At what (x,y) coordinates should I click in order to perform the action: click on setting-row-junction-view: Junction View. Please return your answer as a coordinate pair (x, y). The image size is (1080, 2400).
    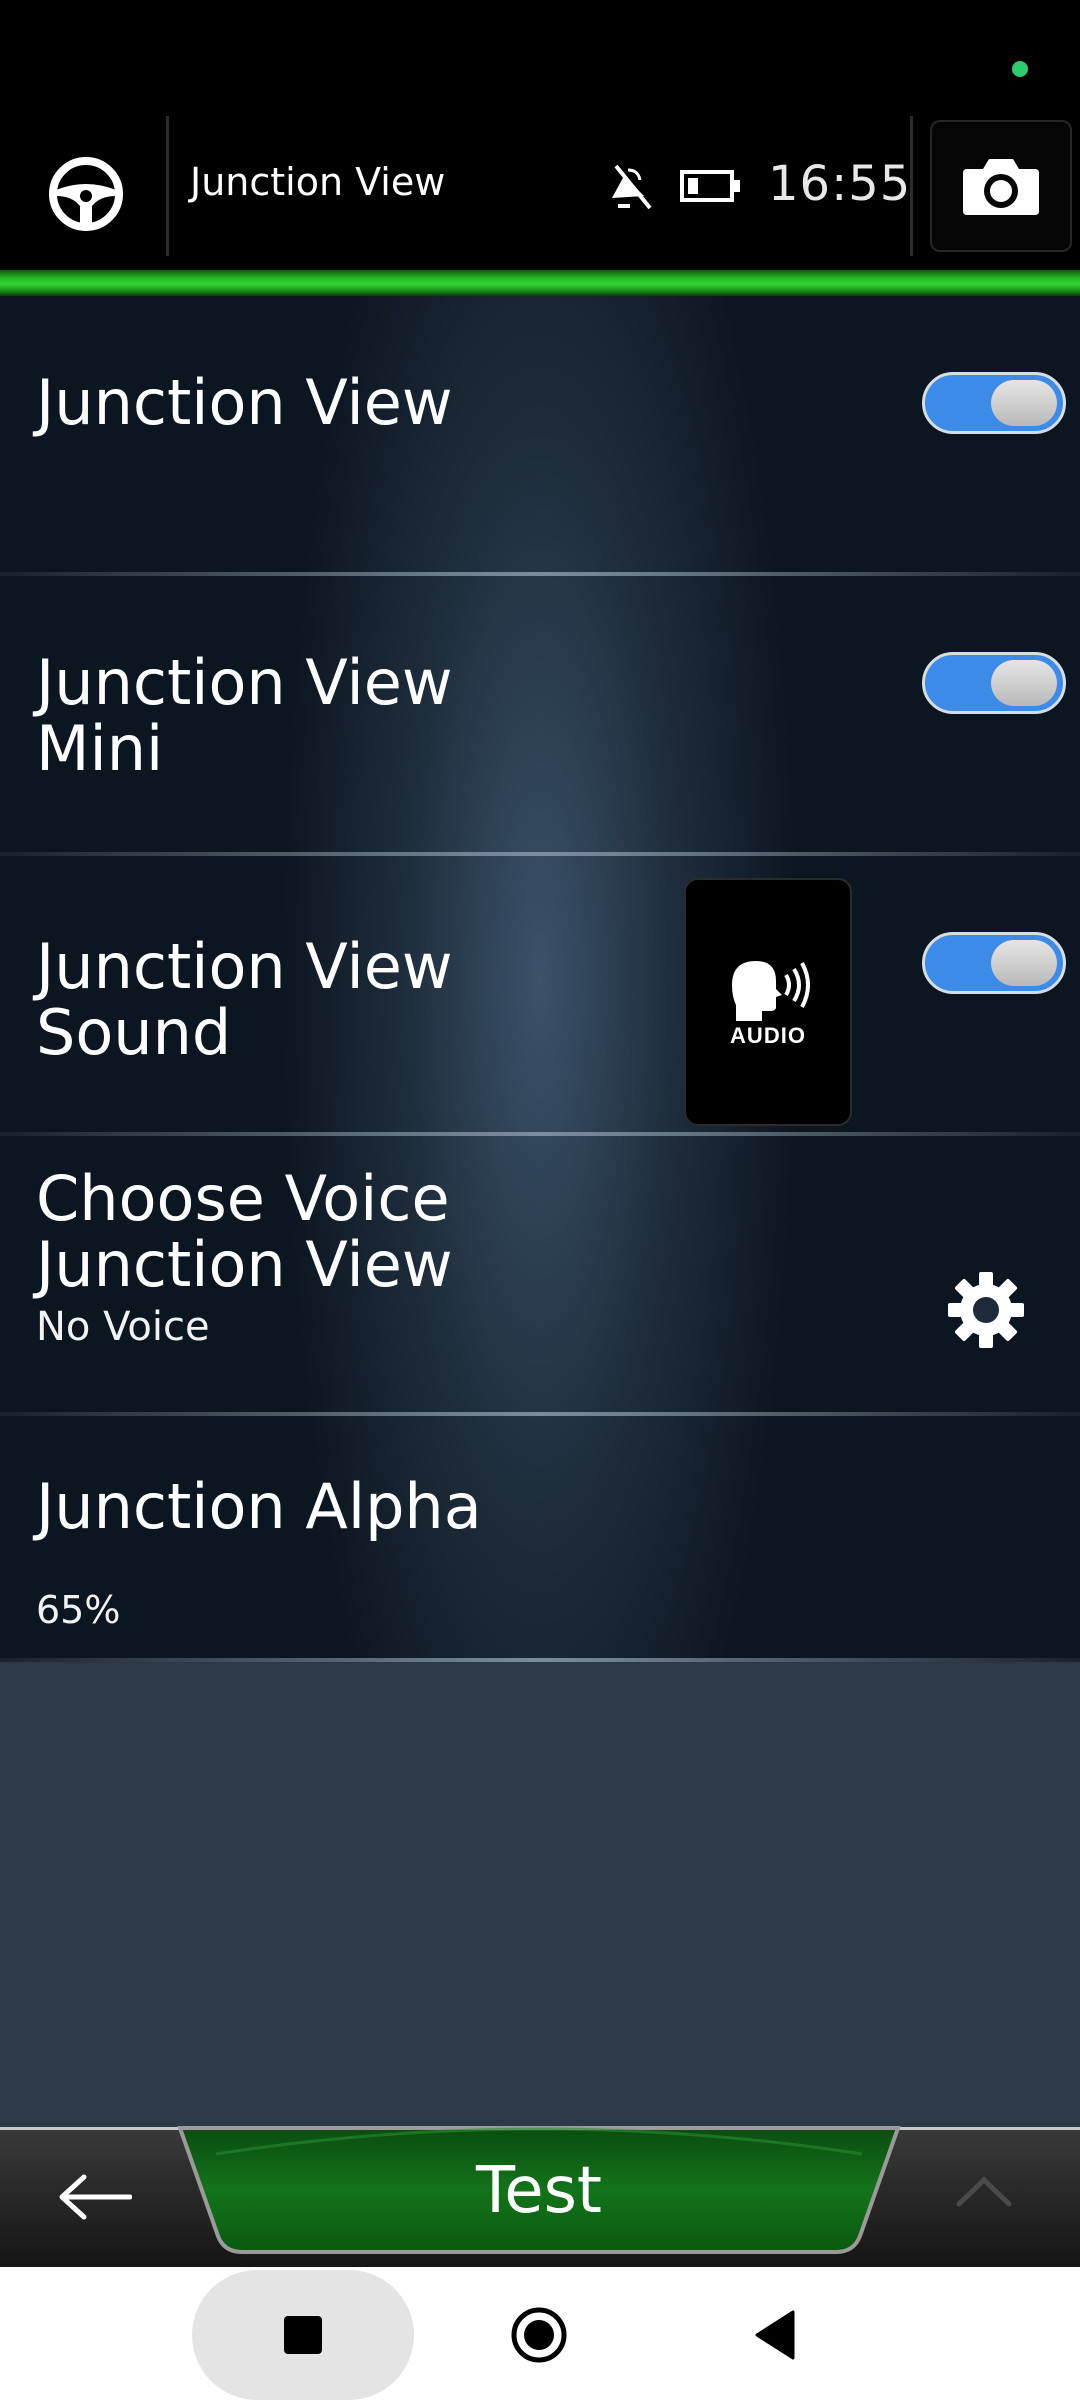
    Looking at the image, I should click on (540, 436).